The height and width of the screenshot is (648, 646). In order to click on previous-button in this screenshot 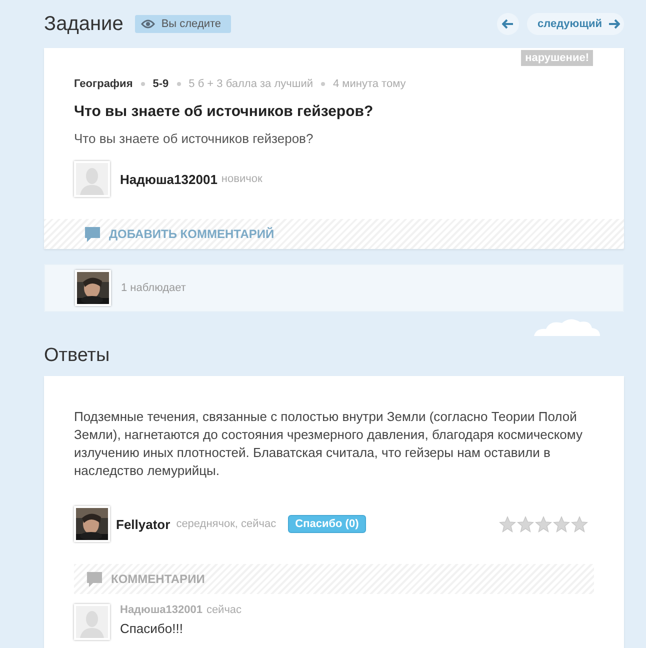, I will do `click(508, 24)`.